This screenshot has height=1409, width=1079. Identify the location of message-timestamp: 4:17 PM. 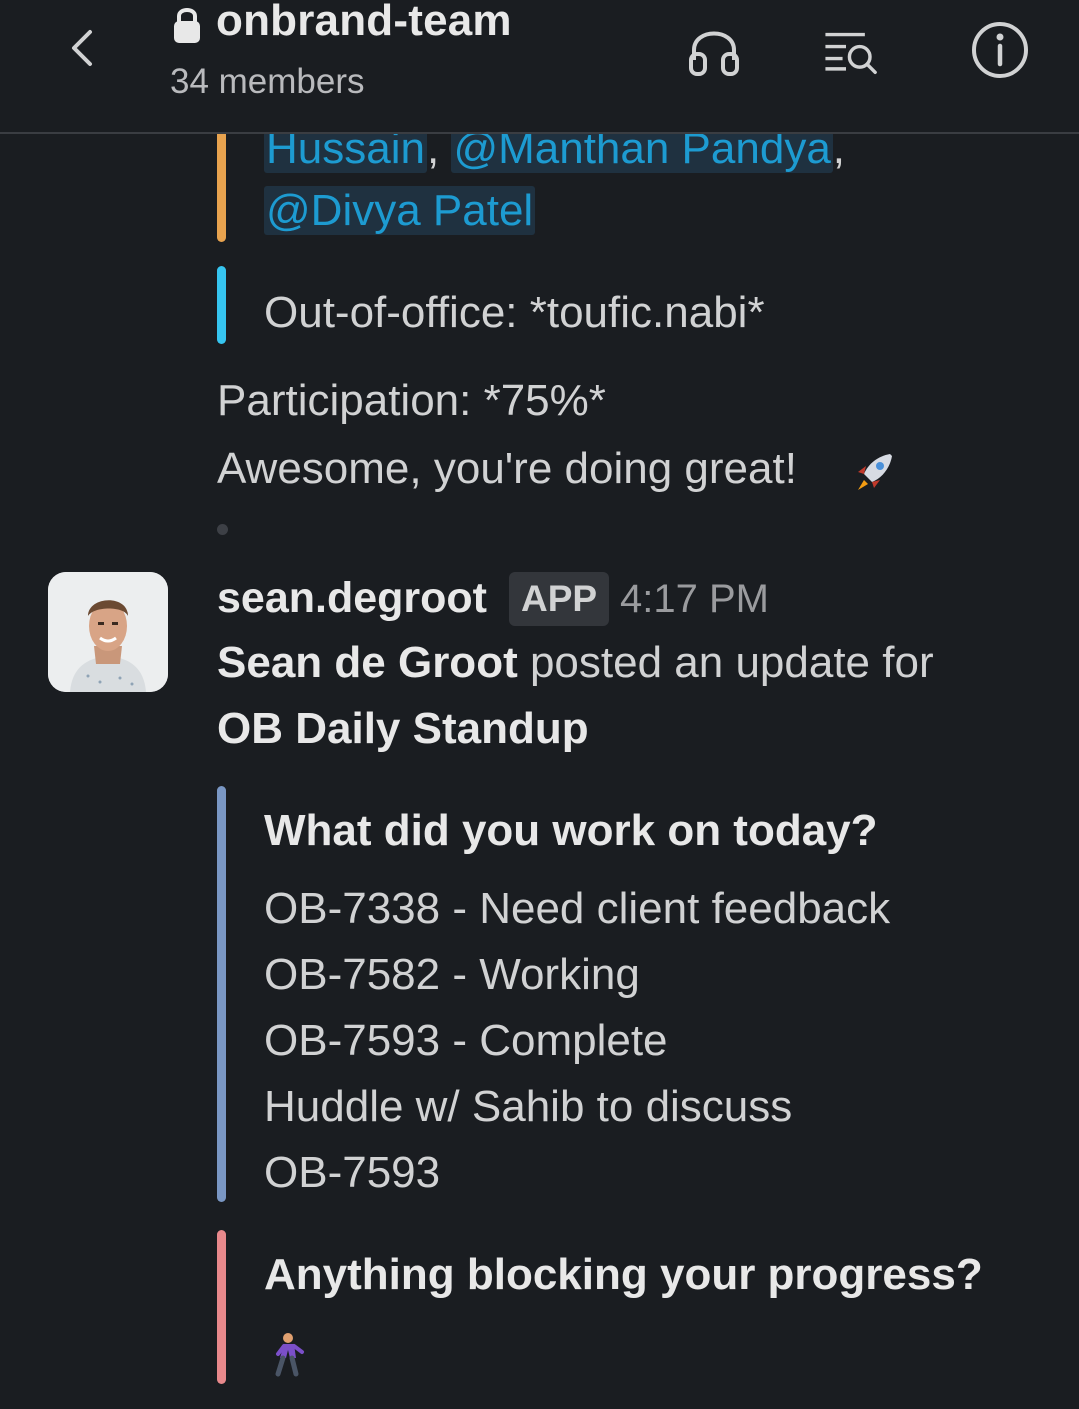
(694, 599).